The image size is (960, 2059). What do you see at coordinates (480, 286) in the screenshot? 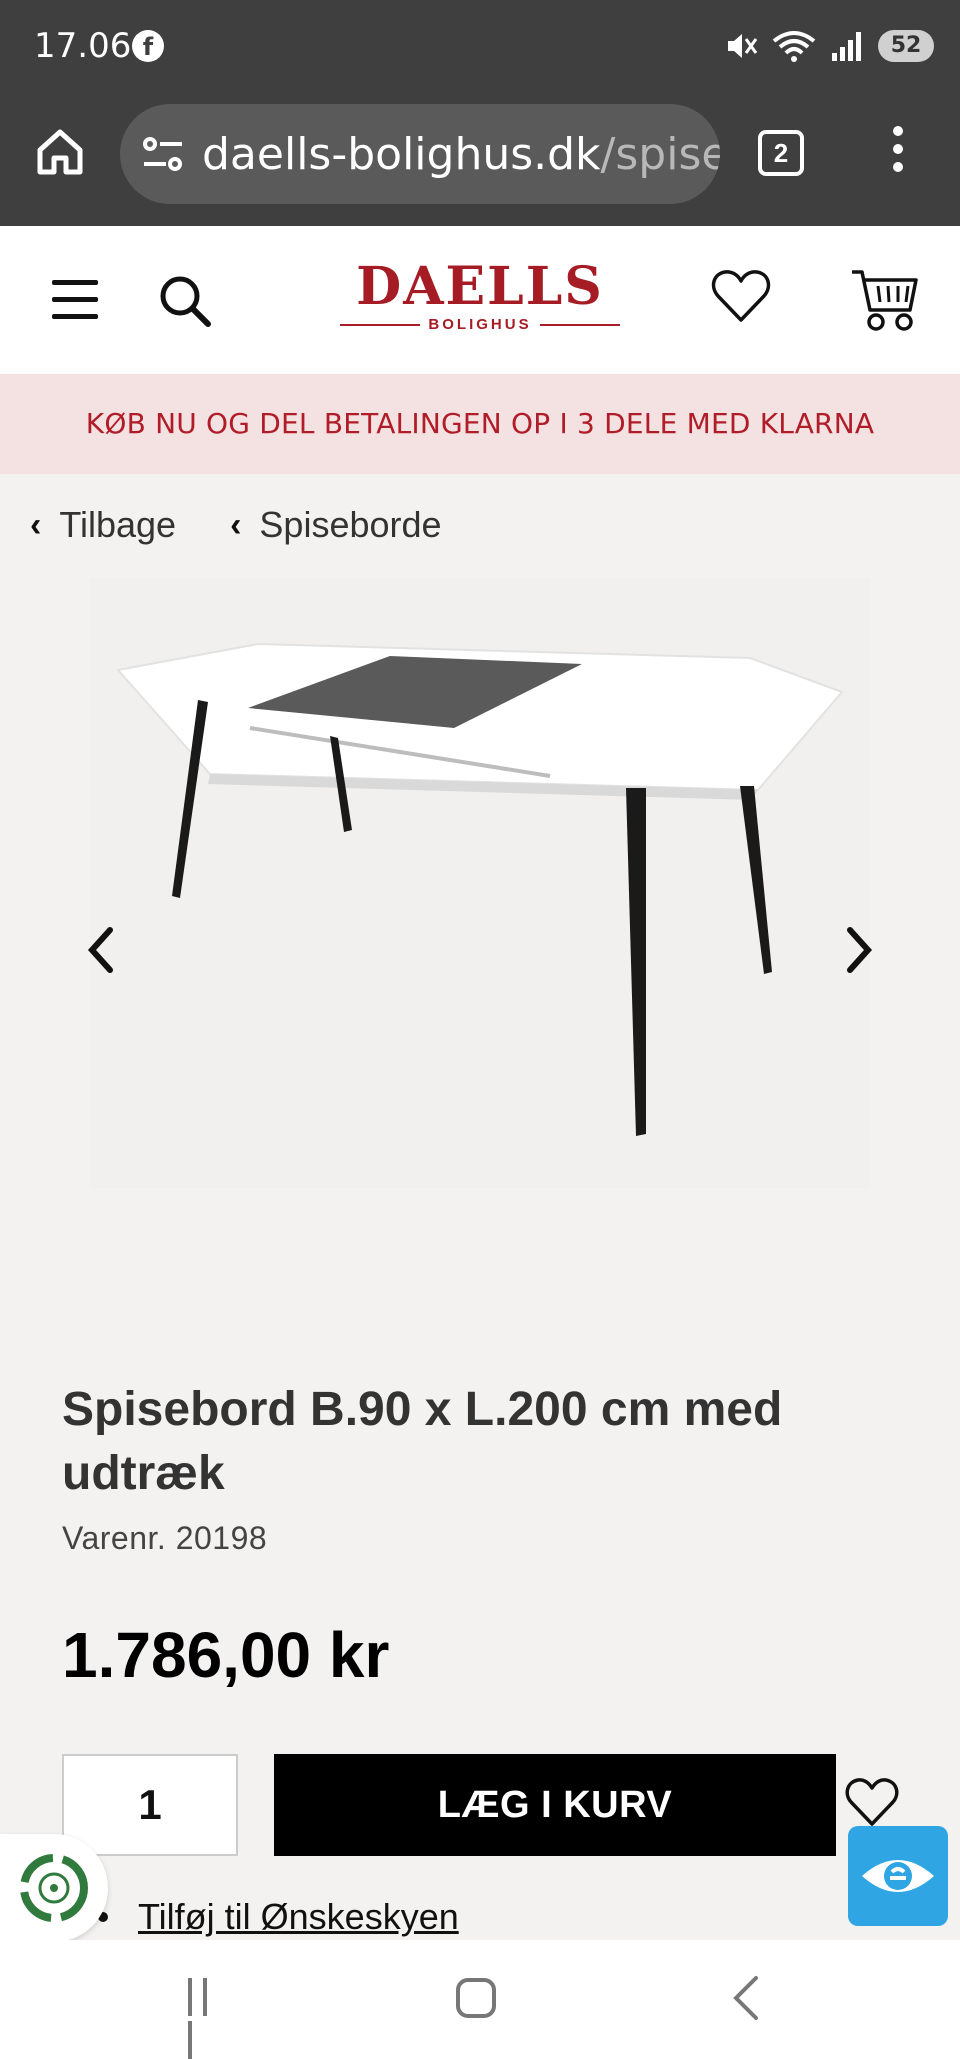
I see `logo-main: DAELLS` at bounding box center [480, 286].